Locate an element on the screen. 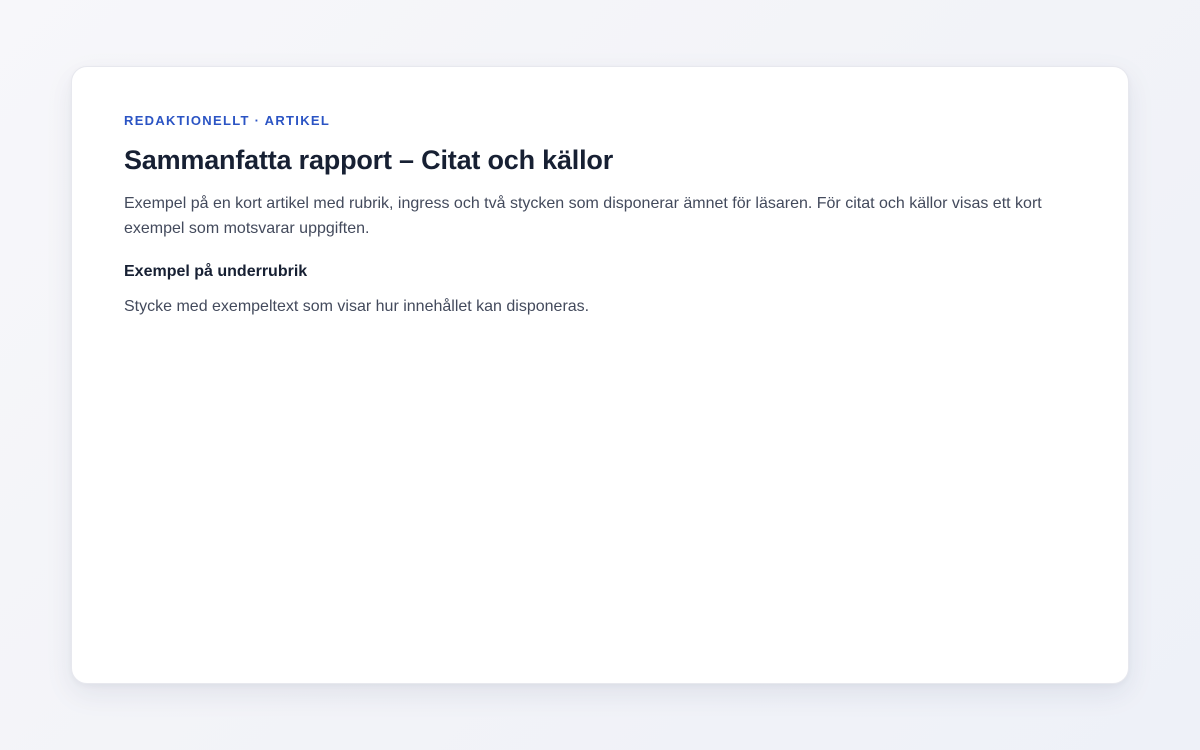 The image size is (1200, 750). article-category-label: REDAKTIONELLT · ARTIKEL is located at coordinates (227, 120).